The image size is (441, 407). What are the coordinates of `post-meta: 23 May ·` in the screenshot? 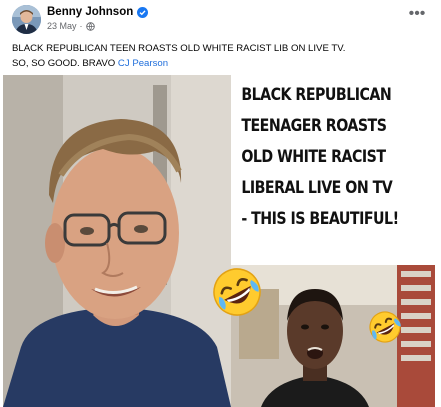 It's located at (71, 26).